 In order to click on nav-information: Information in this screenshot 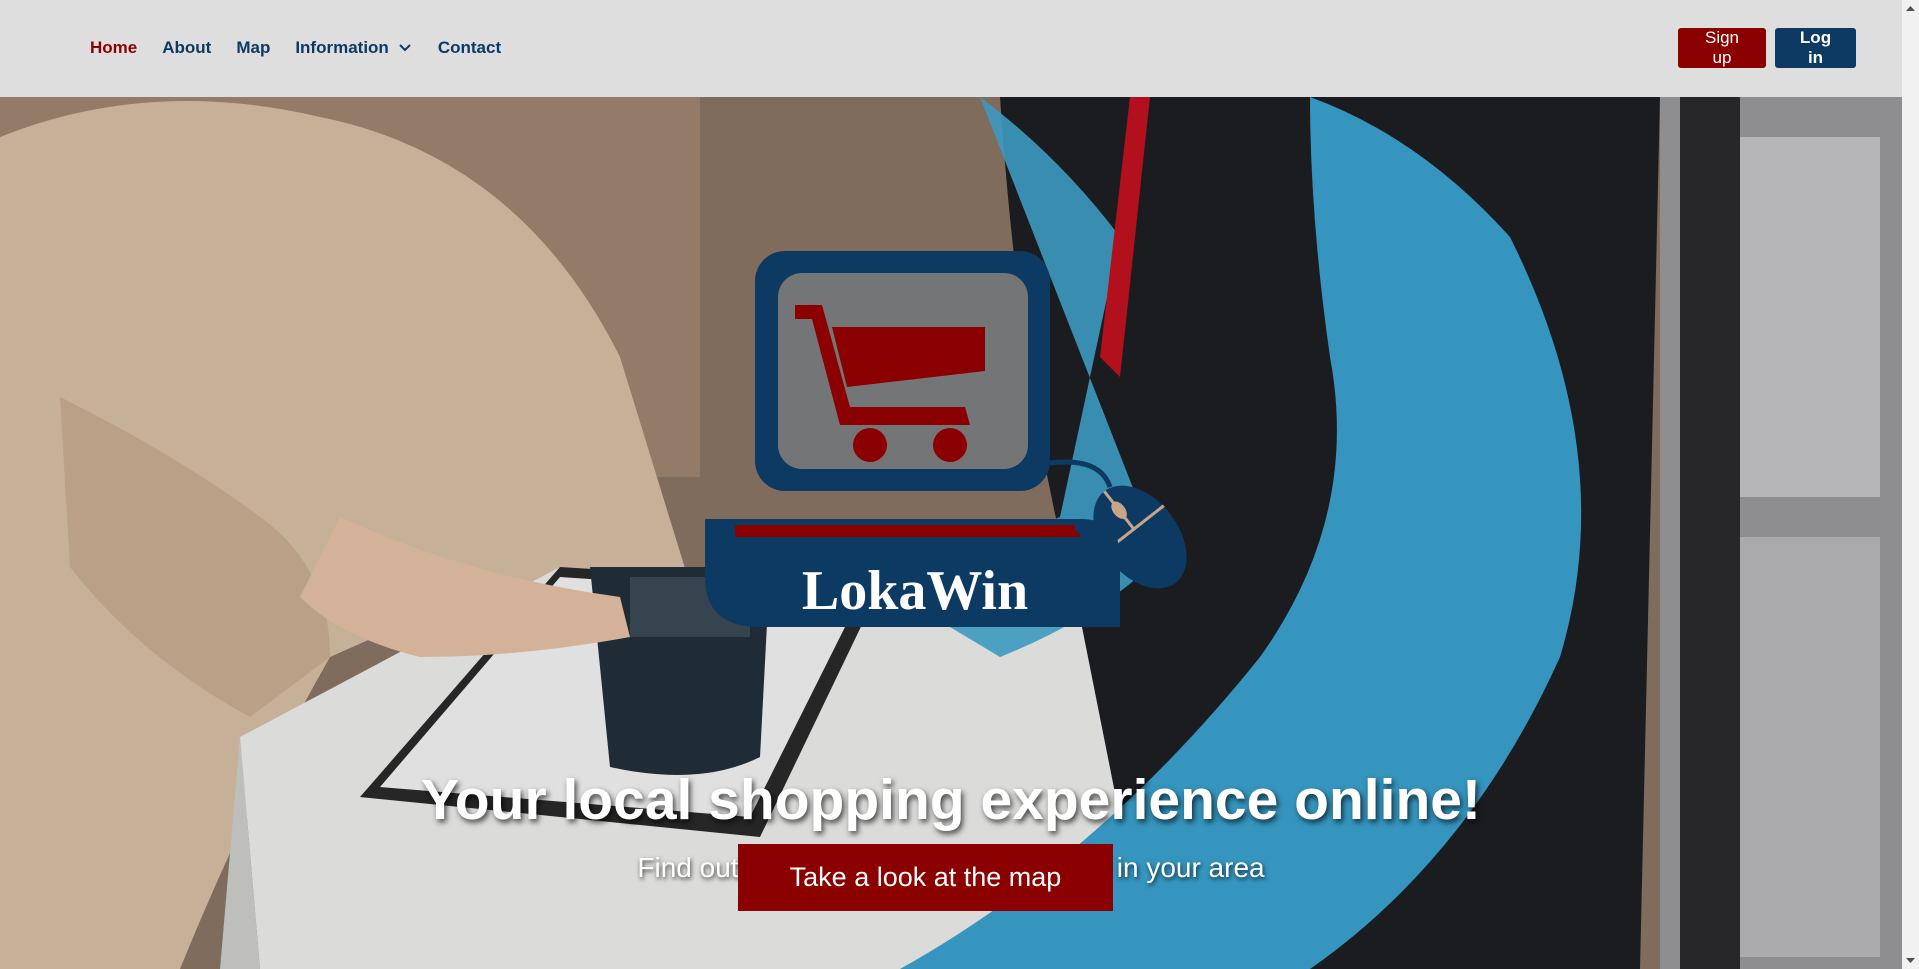, I will do `click(354, 48)`.